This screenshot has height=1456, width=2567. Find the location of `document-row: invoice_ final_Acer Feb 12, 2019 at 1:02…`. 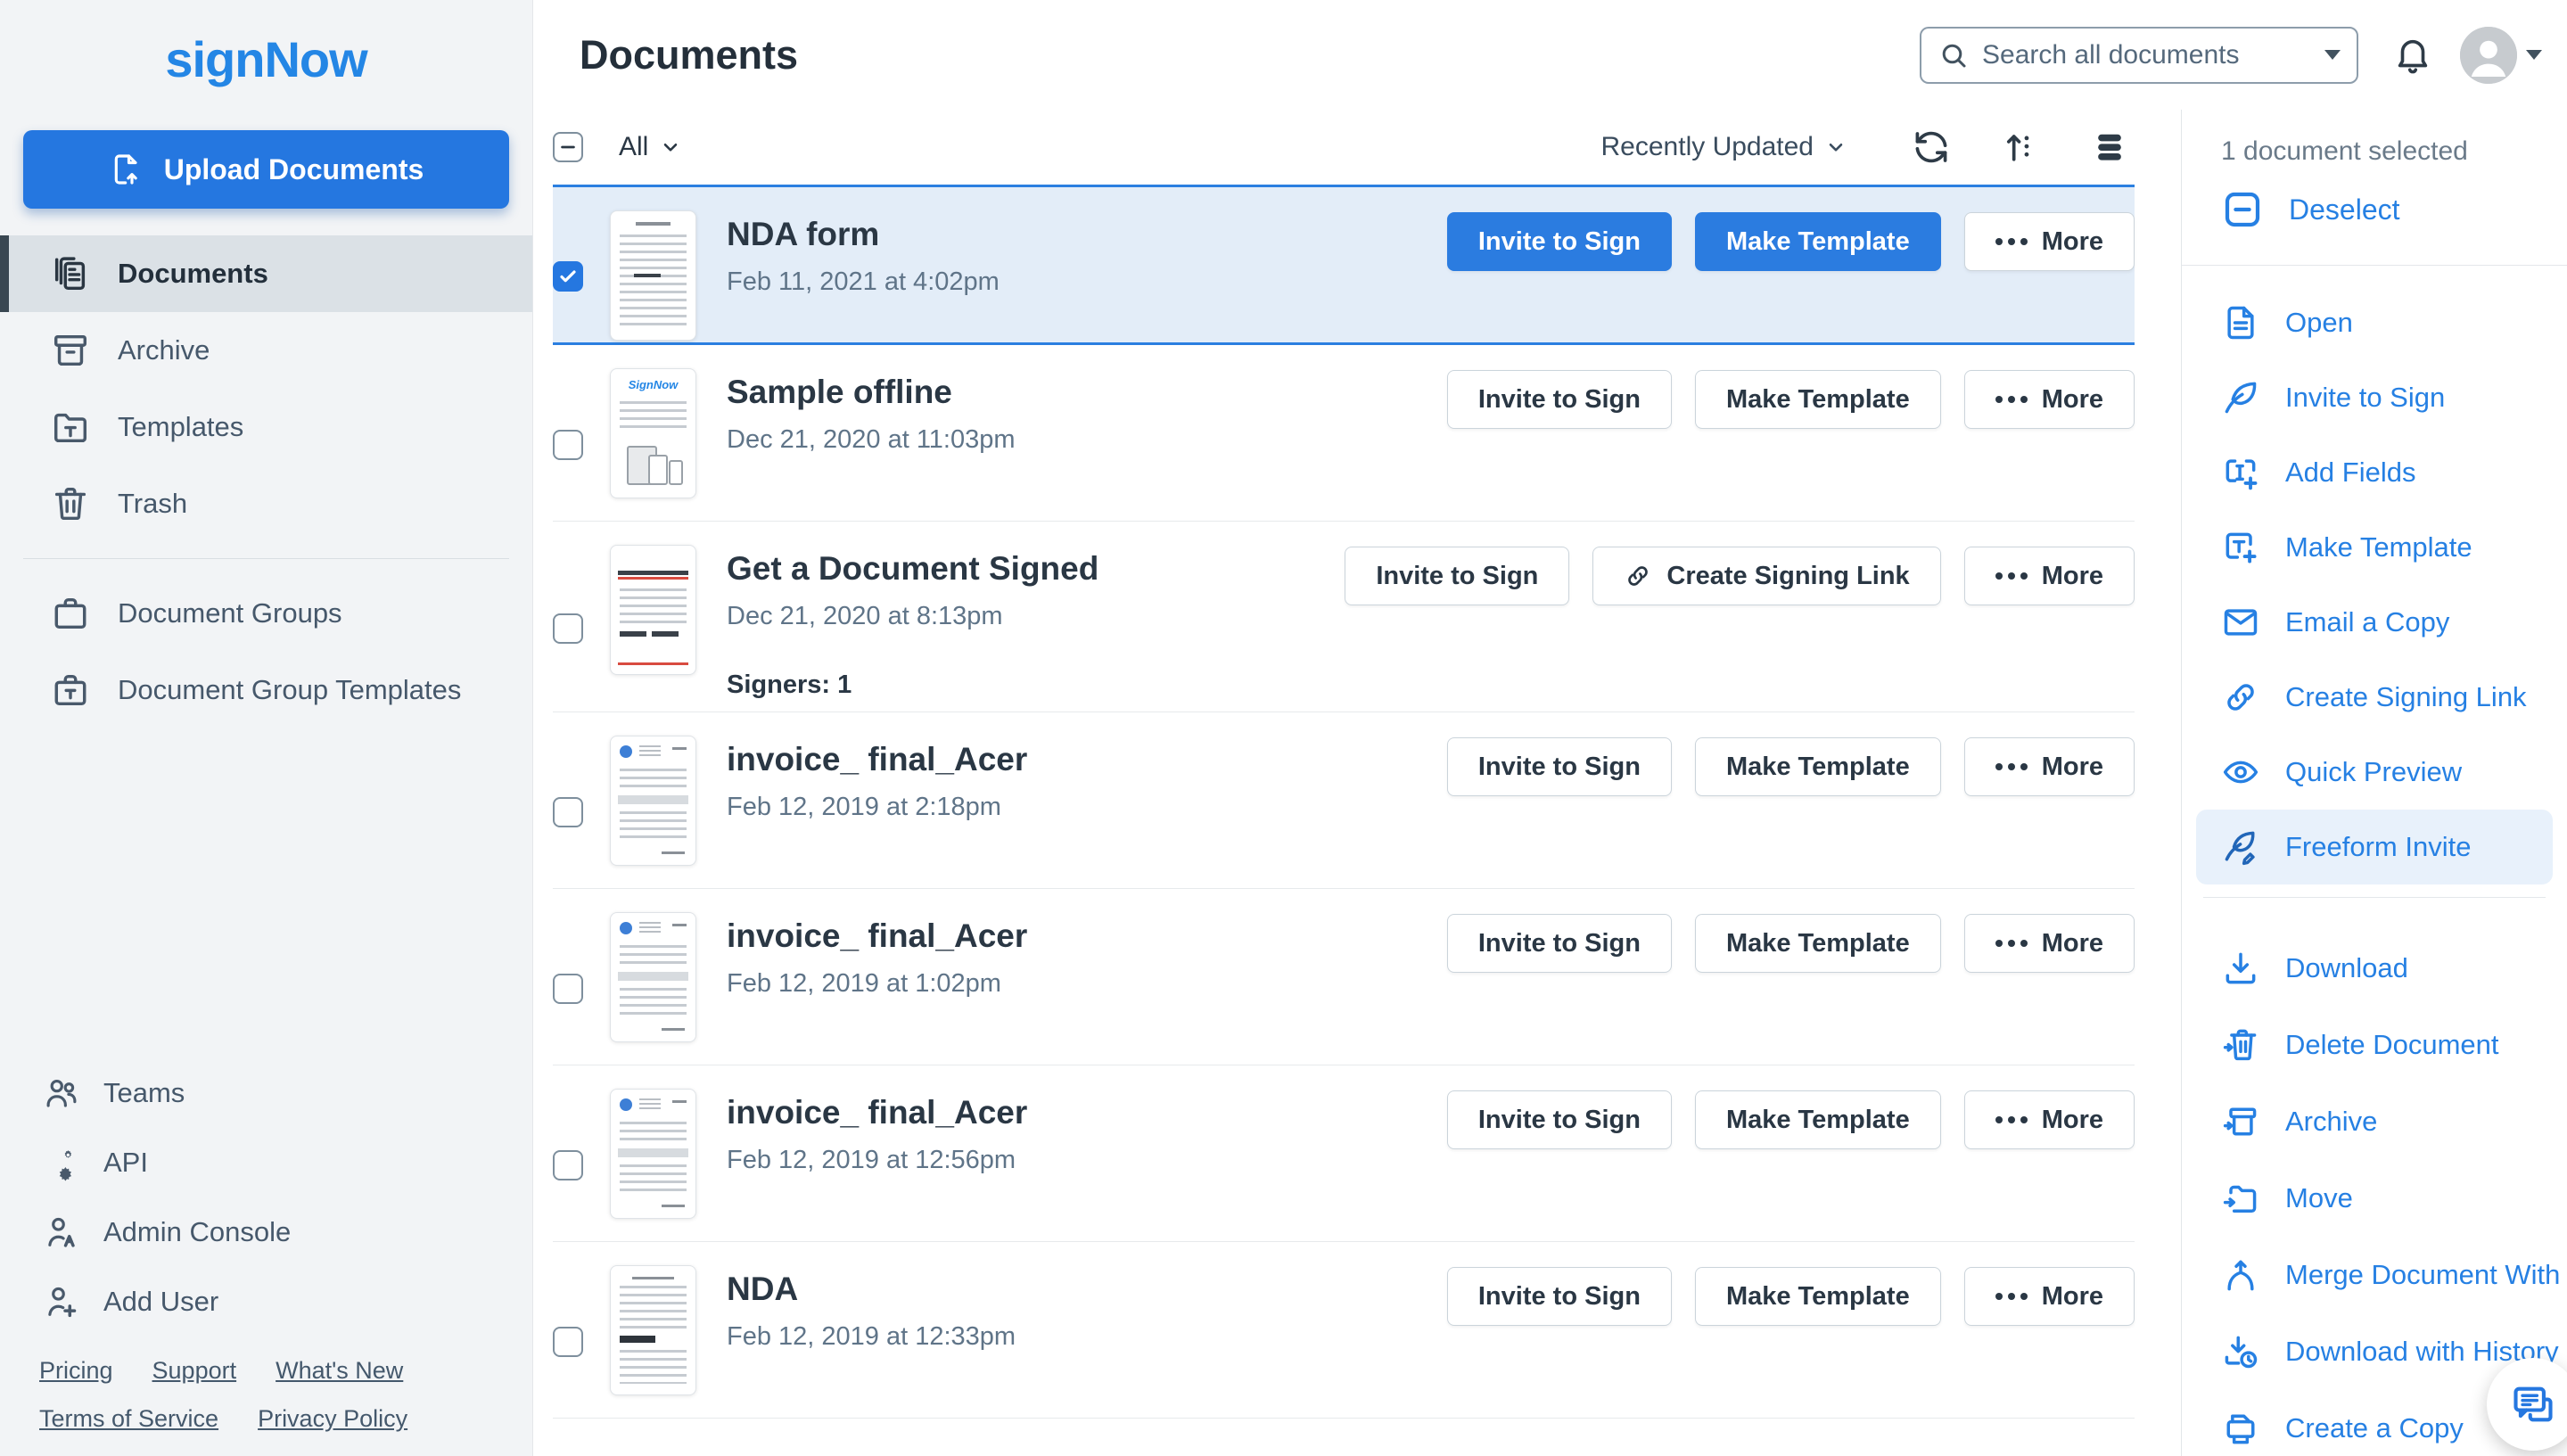

document-row: invoice_ final_Acer Feb 12, 2019 at 1:02… is located at coordinates (1344, 977).